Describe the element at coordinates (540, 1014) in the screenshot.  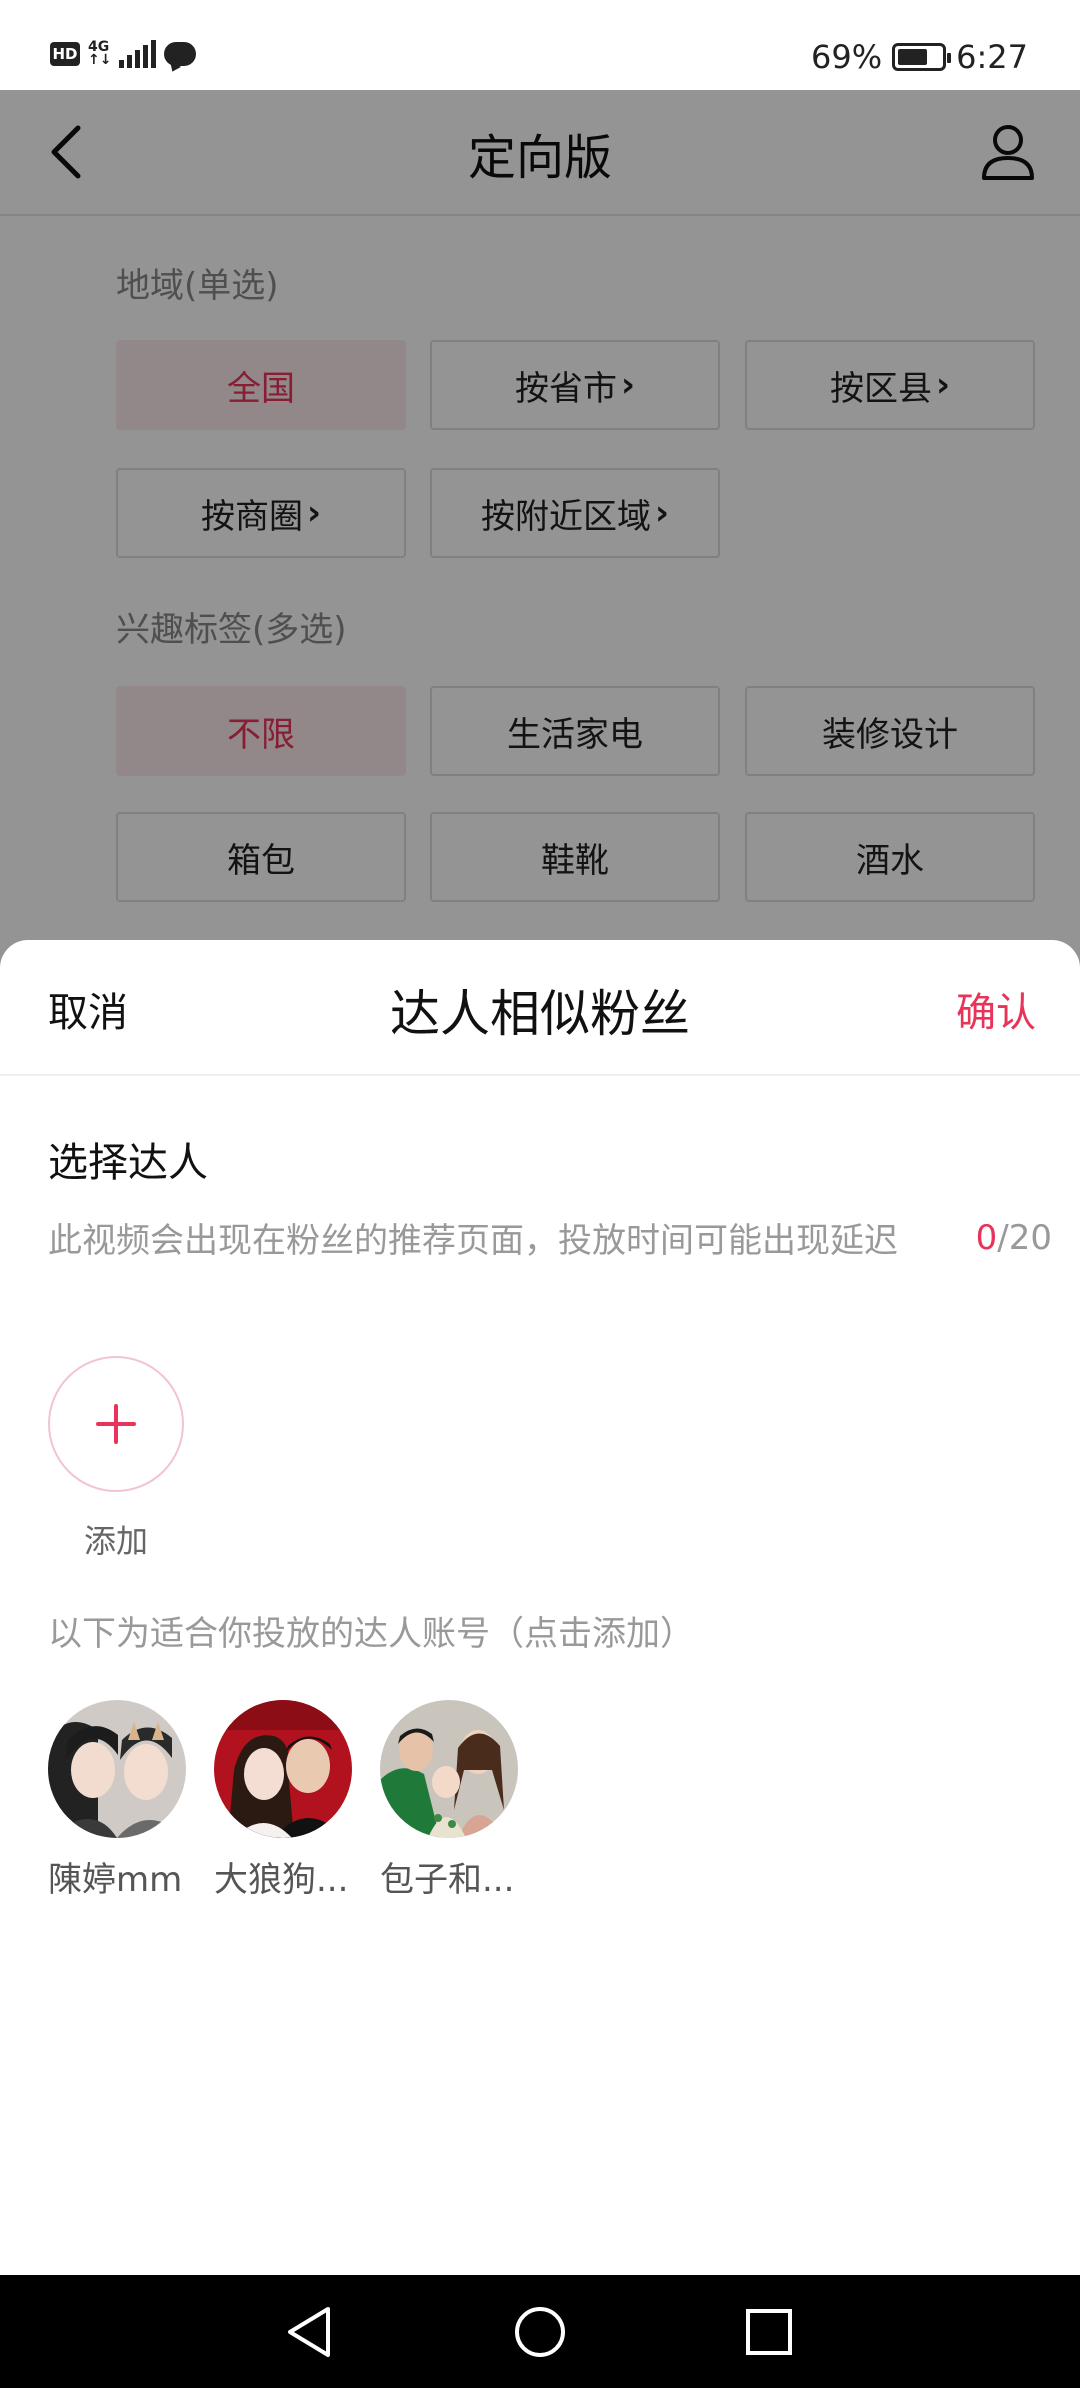
I see `sheet-title: 达人相似粉丝` at that location.